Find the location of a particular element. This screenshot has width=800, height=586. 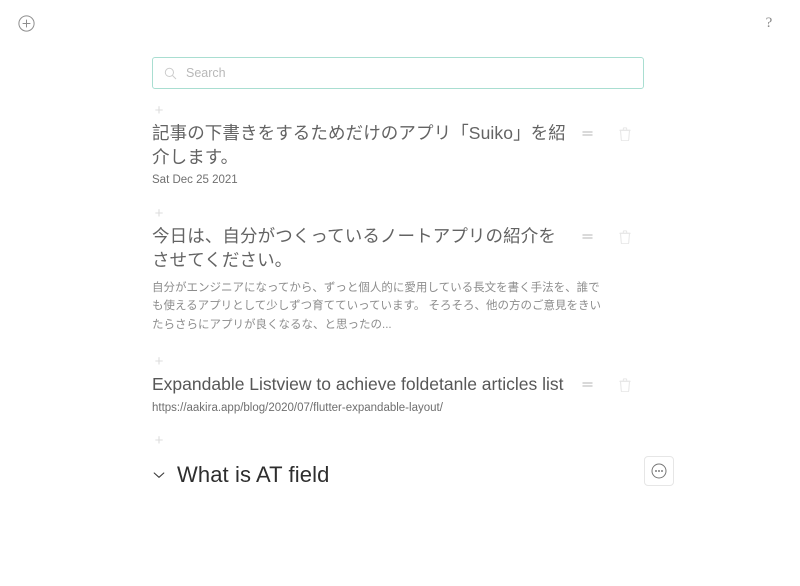

page-title: What is AT field is located at coordinates (412, 475).